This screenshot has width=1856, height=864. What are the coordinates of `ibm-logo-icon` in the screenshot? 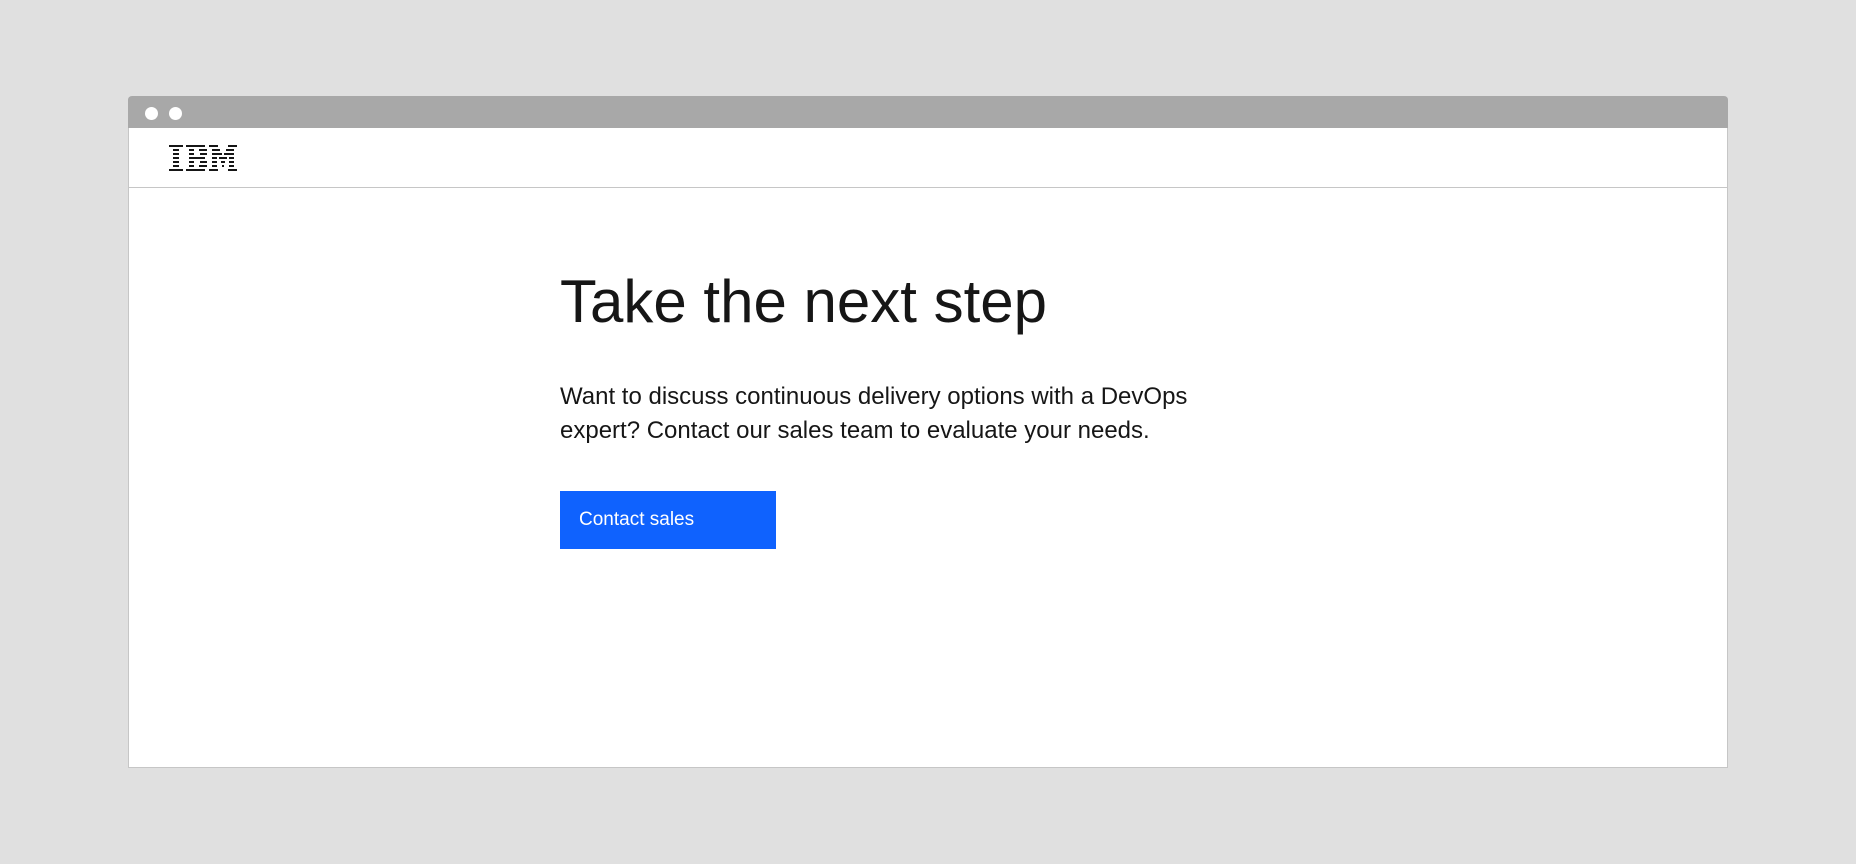 It's located at (203, 159).